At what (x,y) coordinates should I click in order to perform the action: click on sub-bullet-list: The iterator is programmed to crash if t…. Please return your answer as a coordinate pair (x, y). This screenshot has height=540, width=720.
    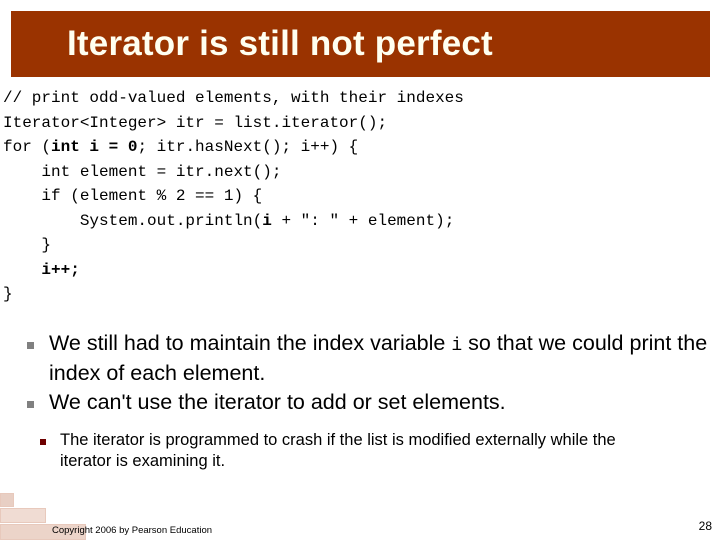
    Looking at the image, I should click on (360, 451).